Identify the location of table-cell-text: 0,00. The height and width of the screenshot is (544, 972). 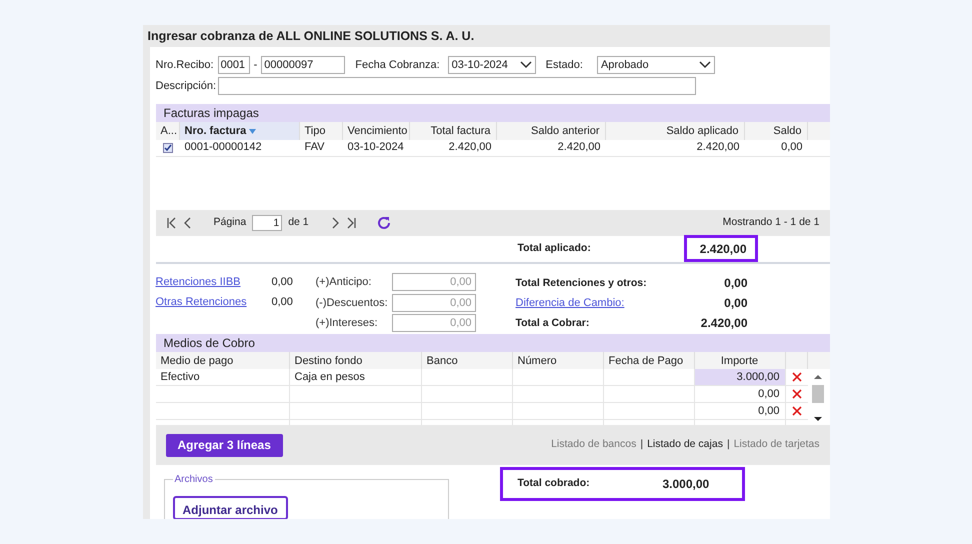
(792, 148).